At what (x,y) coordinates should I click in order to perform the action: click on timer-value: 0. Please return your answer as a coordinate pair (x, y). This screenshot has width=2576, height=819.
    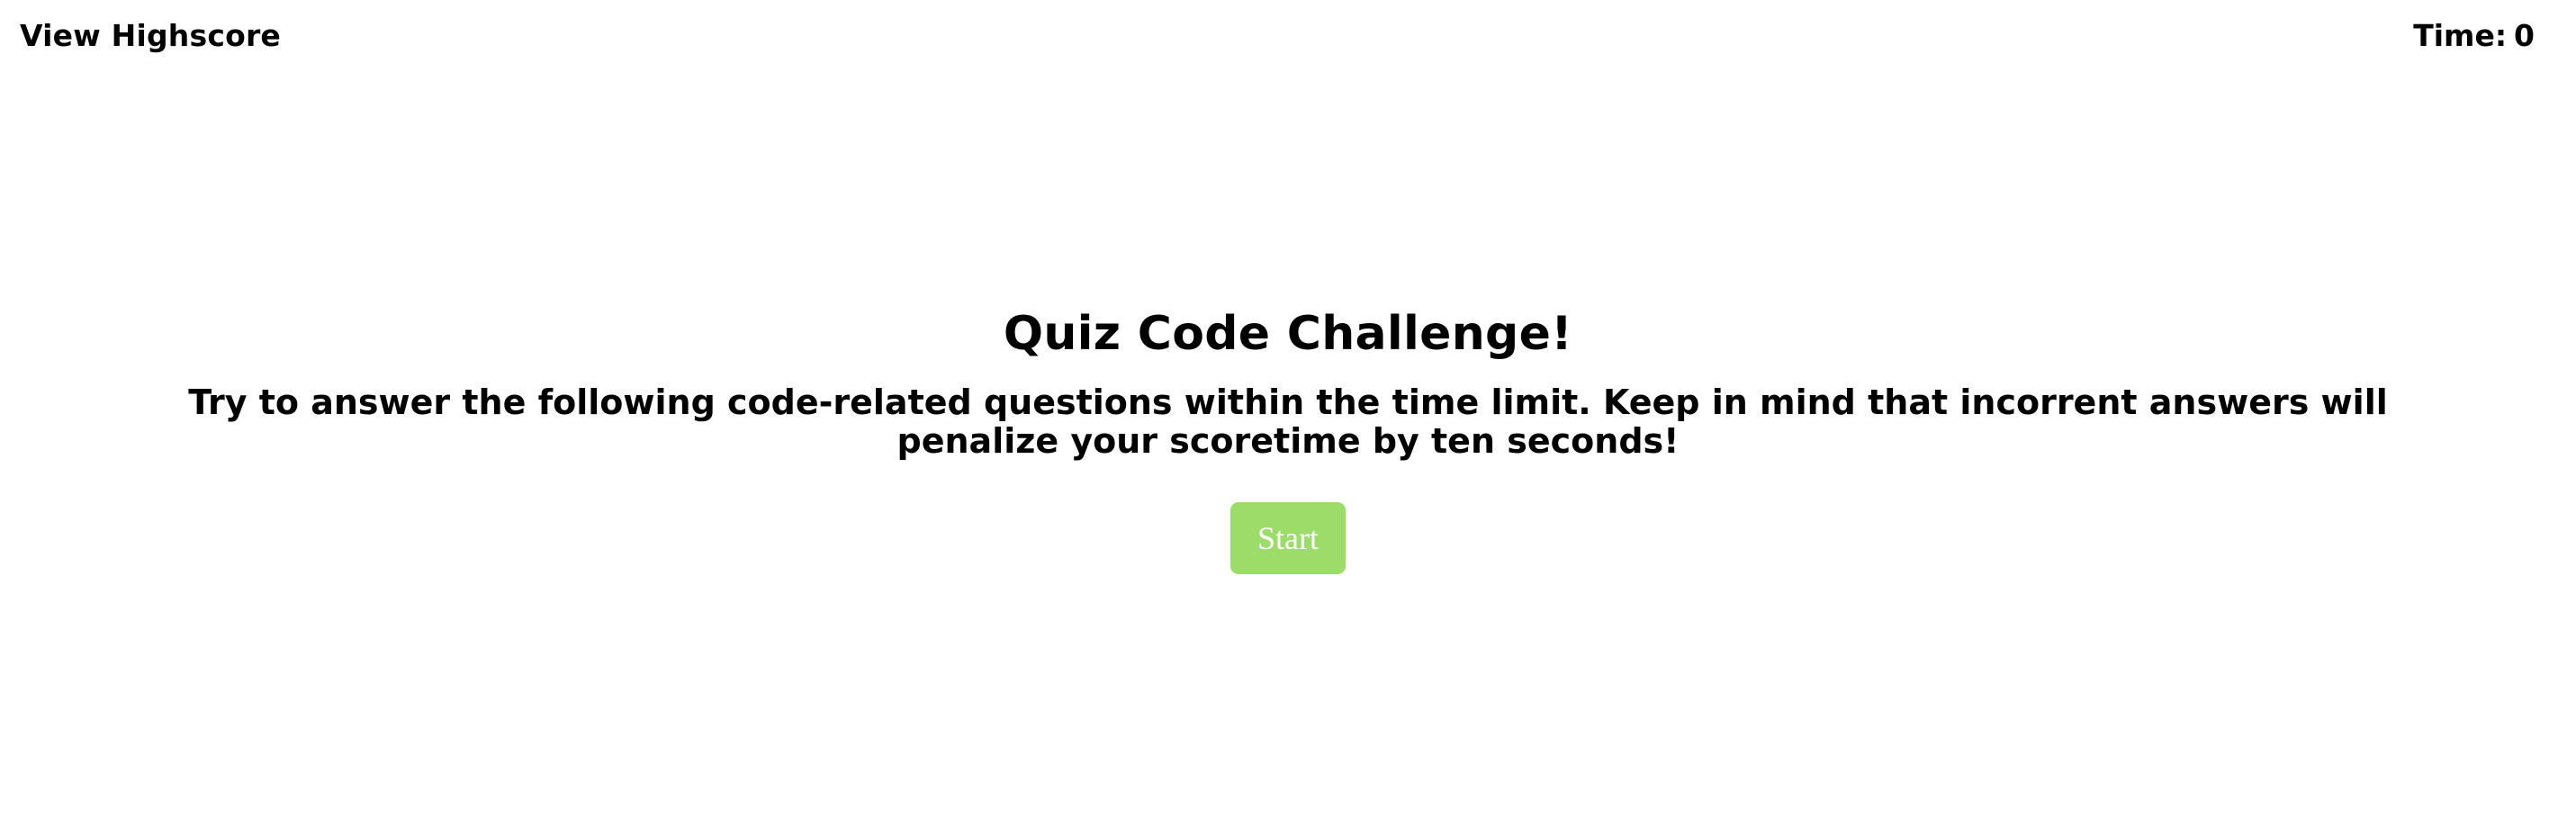
    Looking at the image, I should click on (2524, 35).